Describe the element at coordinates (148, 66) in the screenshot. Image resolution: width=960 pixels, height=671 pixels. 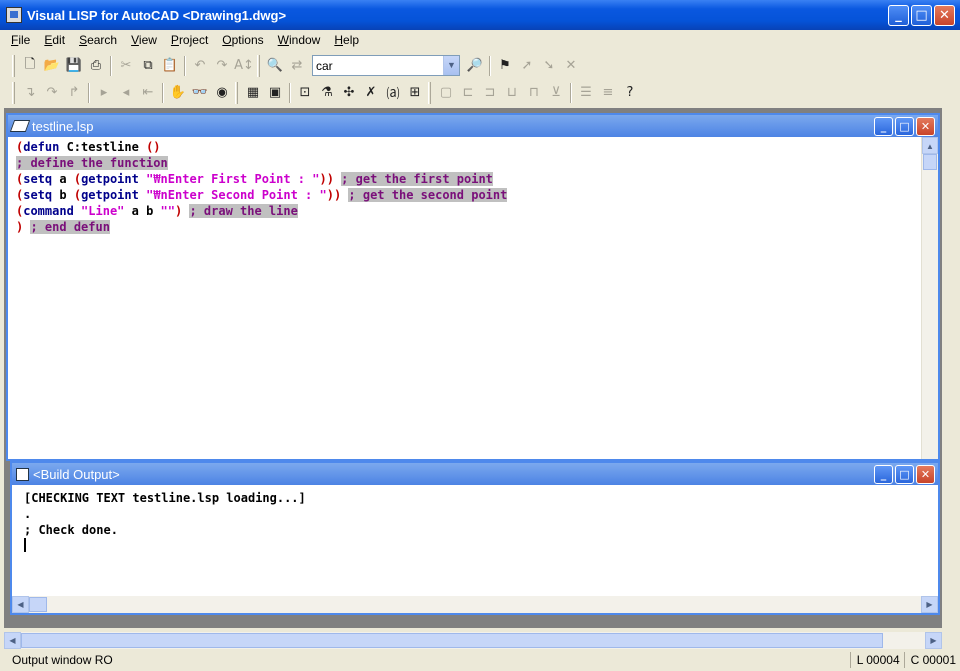
I see `copy-icon: ⧉` at that location.